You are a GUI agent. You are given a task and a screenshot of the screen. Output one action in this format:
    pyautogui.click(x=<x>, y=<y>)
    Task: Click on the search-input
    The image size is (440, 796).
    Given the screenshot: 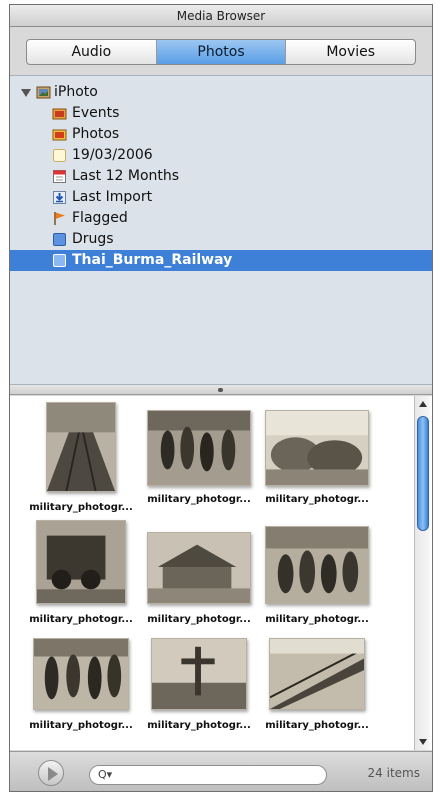 What is the action you would take?
    pyautogui.click(x=208, y=775)
    